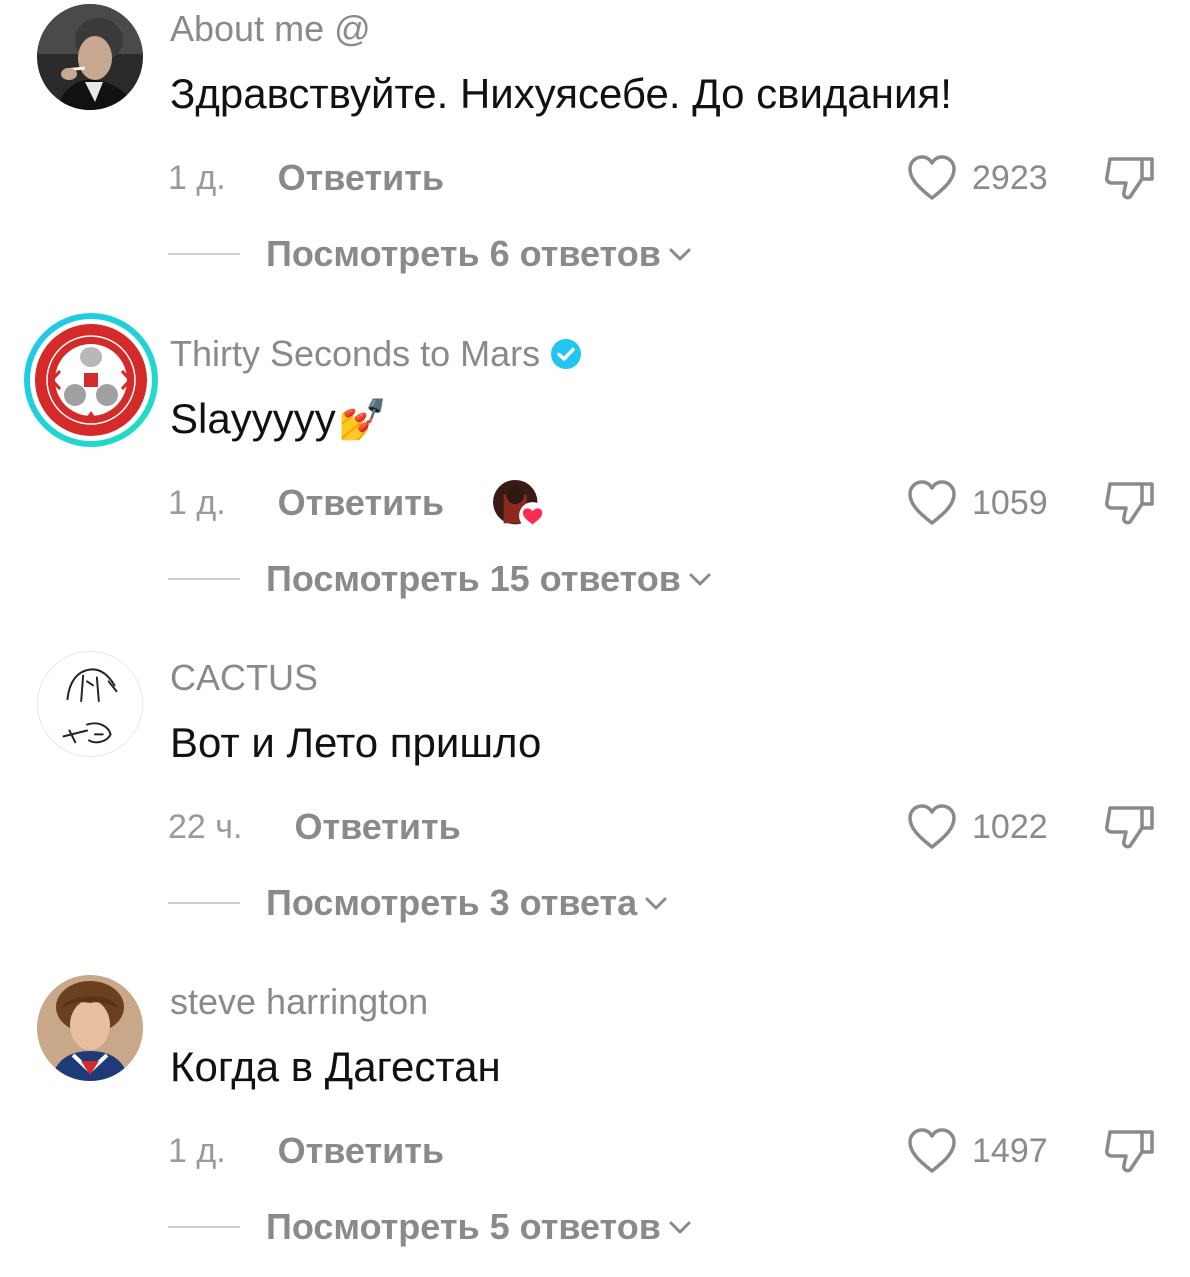 This screenshot has height=1277, width=1190. Describe the element at coordinates (668, 504) in the screenshot. I see `comment-meta: 1 д. Ответить 1059` at that location.